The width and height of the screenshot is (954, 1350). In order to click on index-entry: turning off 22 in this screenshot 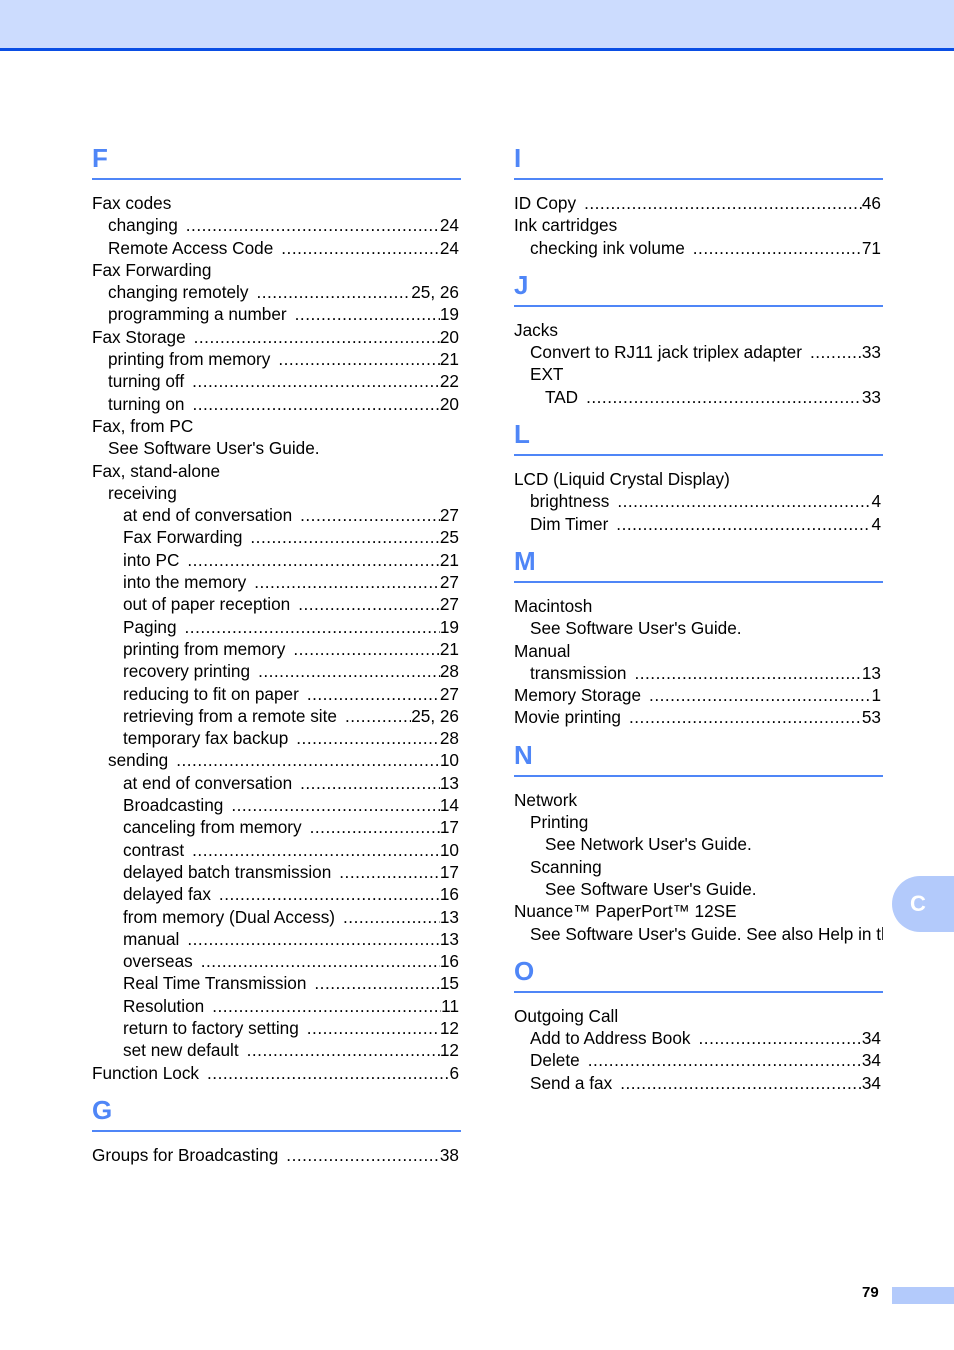, I will do `click(276, 381)`.